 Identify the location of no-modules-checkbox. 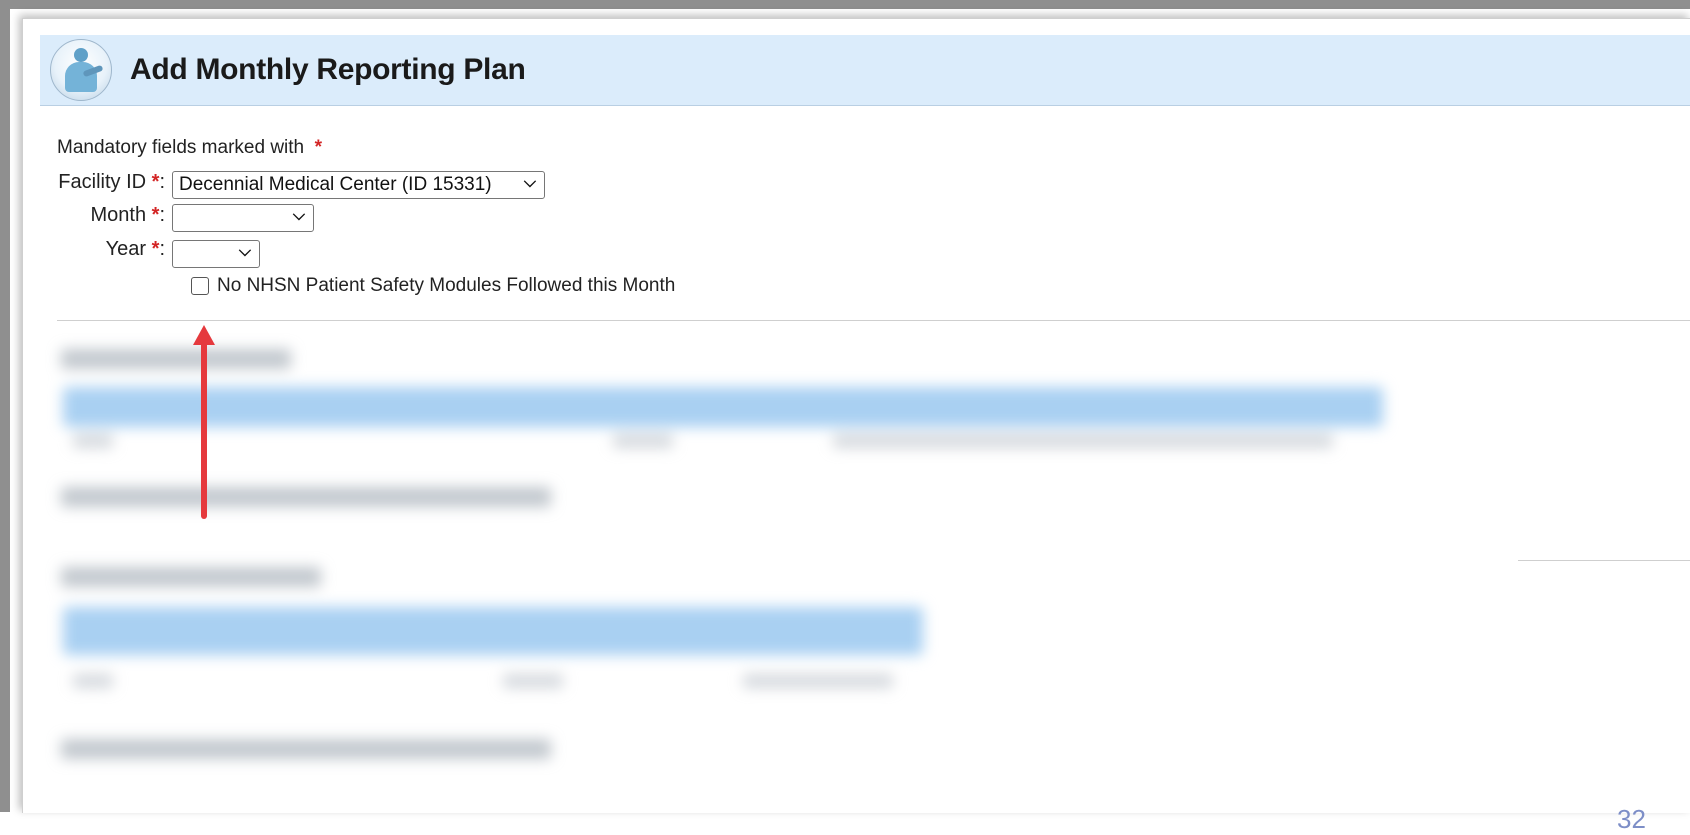
(200, 286).